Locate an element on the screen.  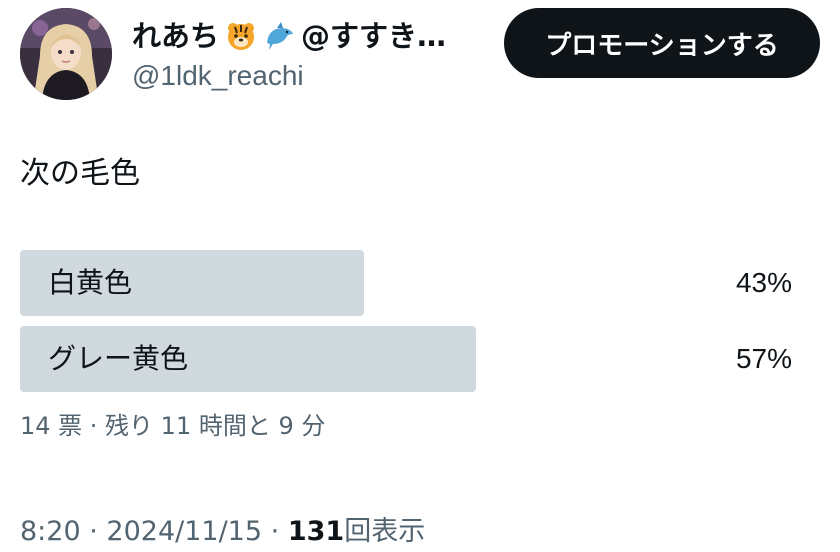
avatar-image is located at coordinates (66, 54).